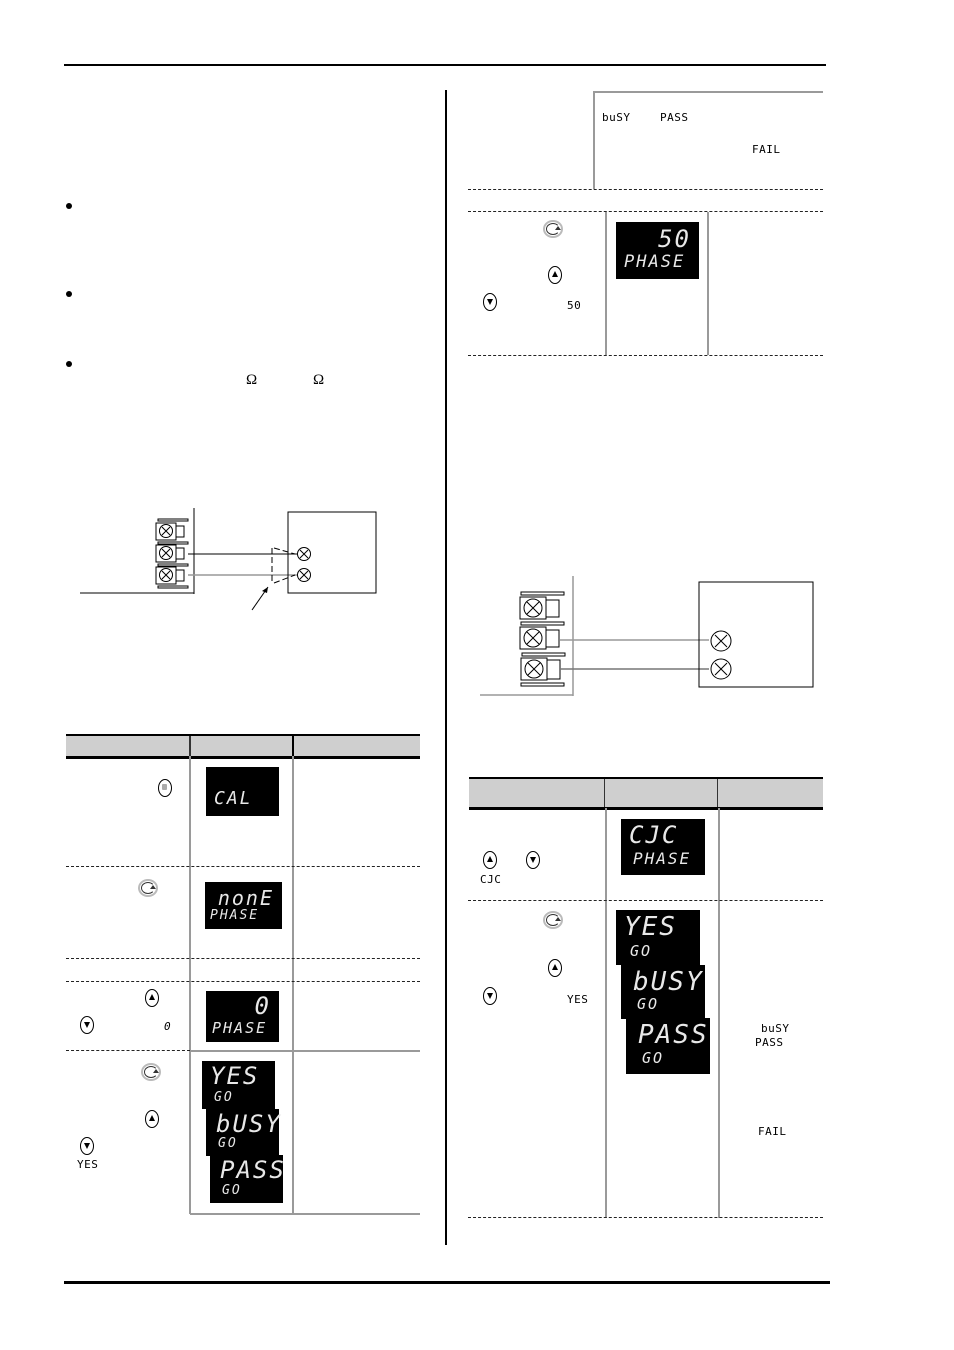  What do you see at coordinates (242, 1016) in the screenshot?
I see `lcd-display-0-phase: 0 PHASE` at bounding box center [242, 1016].